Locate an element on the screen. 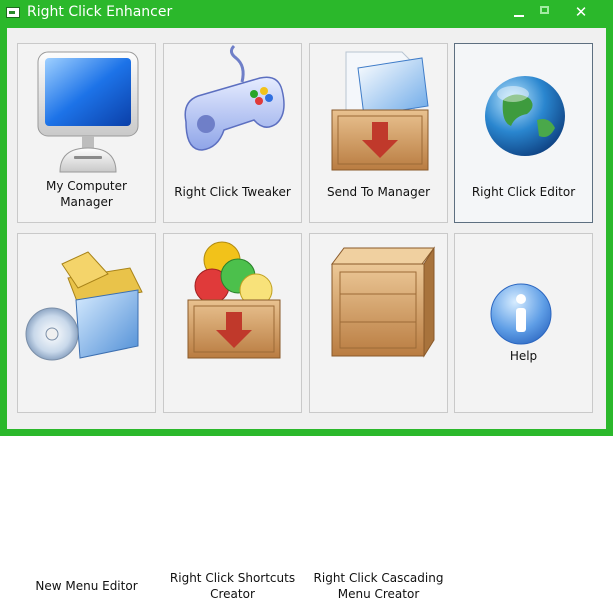  tile-label-line1: New Menu Editor is located at coordinates (86, 586).